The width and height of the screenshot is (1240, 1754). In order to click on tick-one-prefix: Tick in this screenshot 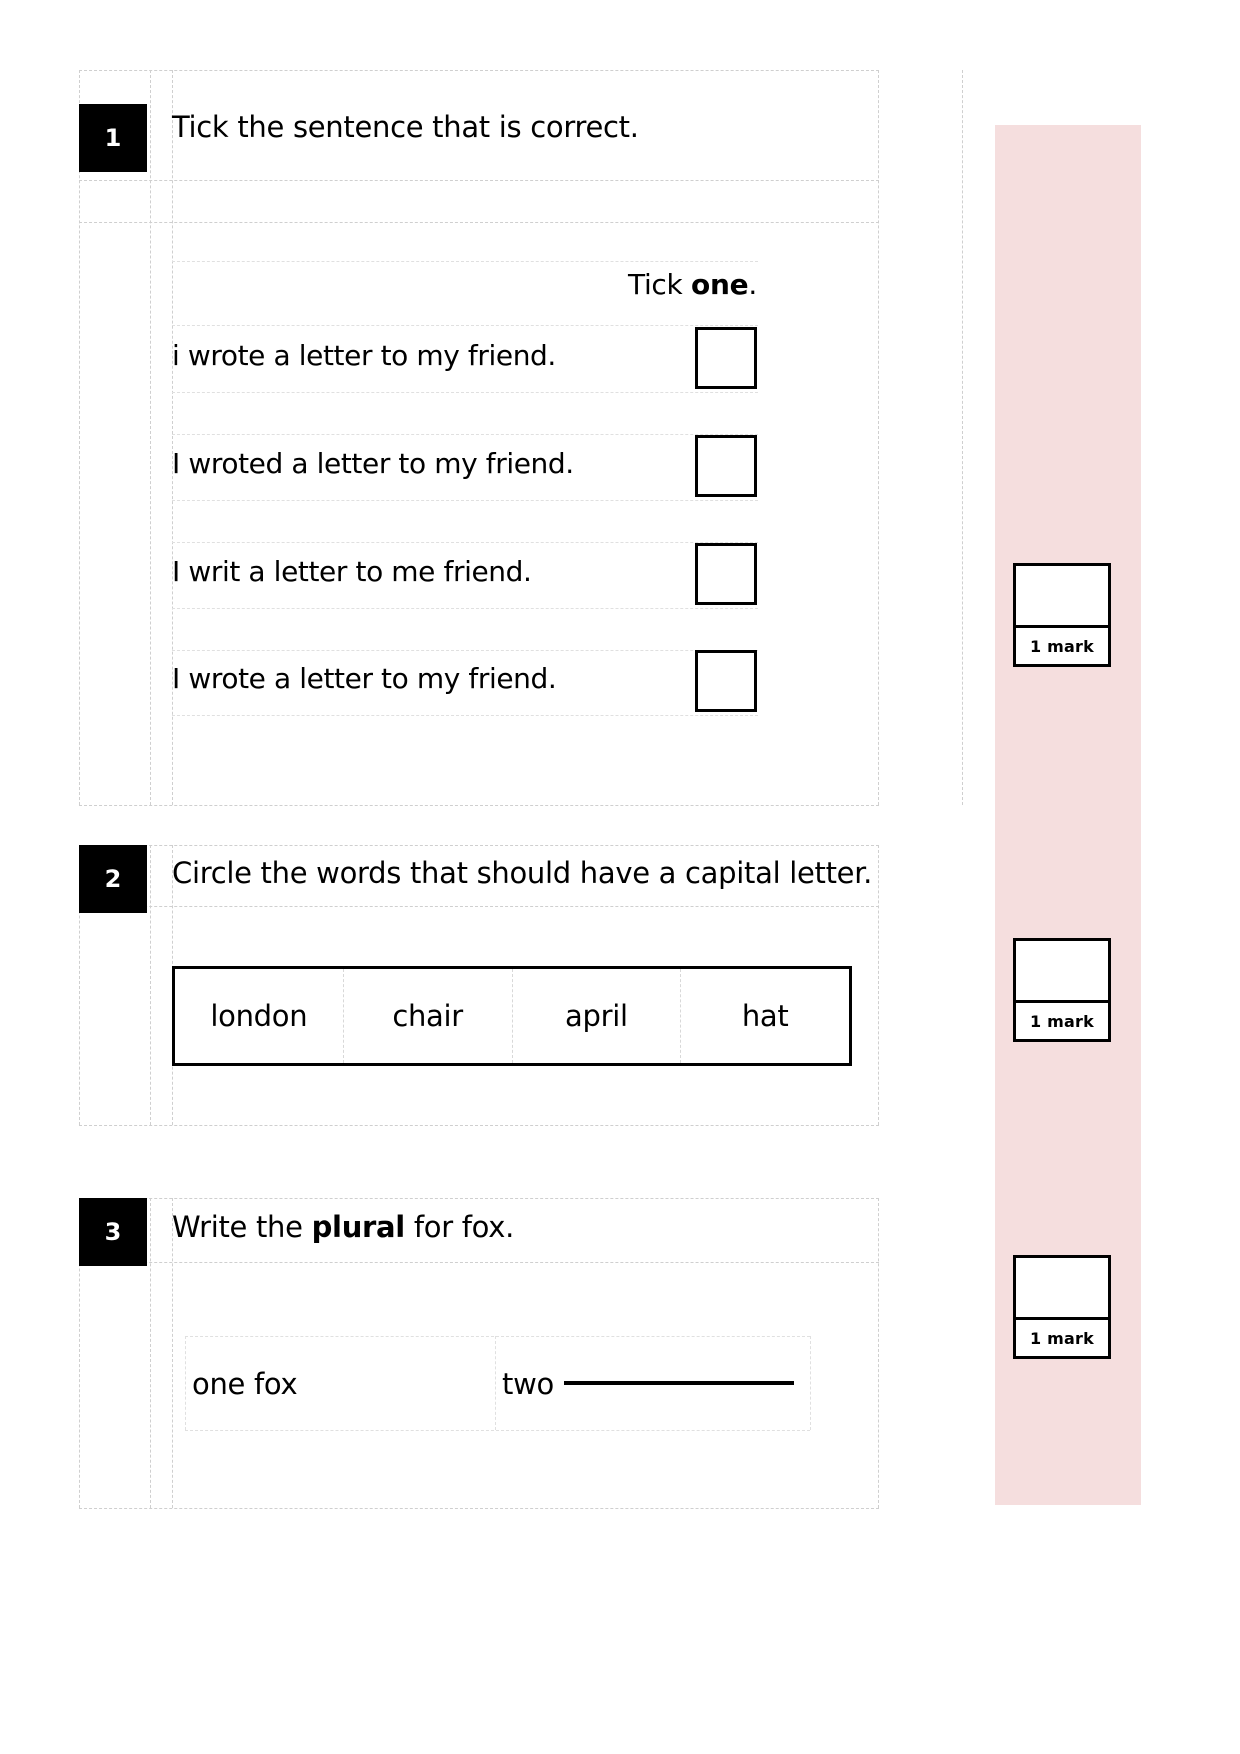, I will do `click(660, 284)`.